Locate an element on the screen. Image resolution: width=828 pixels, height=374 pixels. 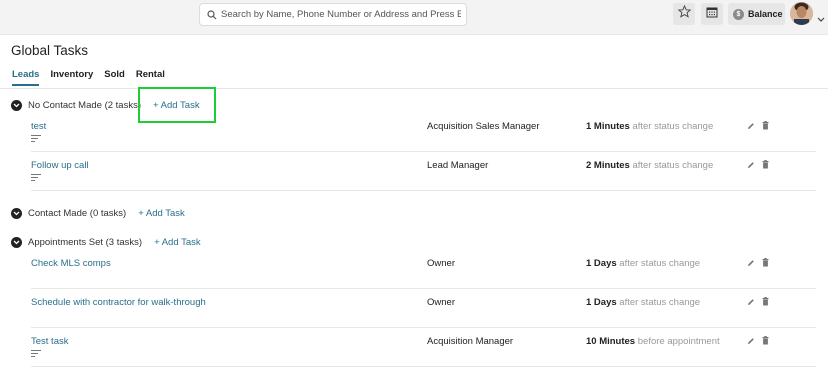
search-box is located at coordinates (333, 14).